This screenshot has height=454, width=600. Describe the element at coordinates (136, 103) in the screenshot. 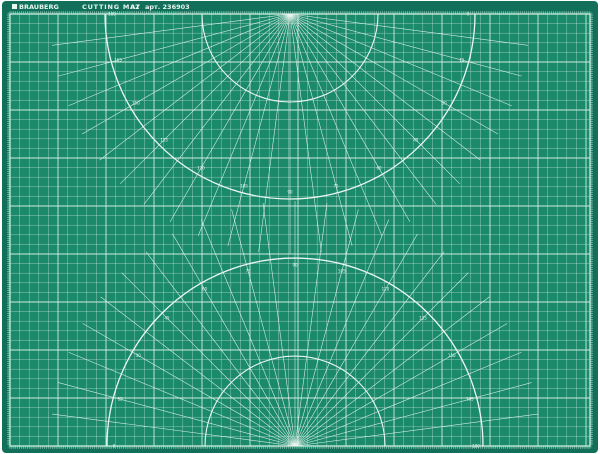

I see `upper-angle-label: 150` at that location.